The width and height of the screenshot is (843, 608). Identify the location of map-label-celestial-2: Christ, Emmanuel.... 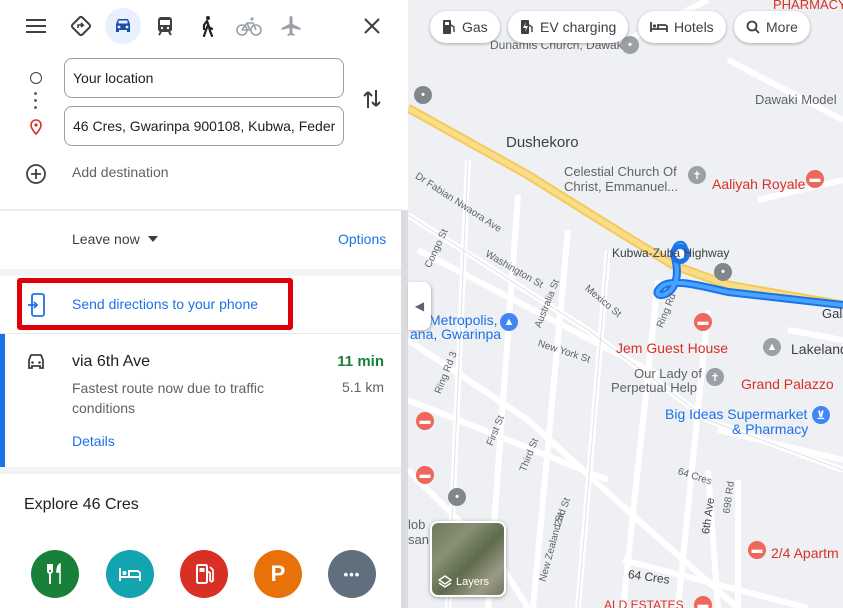
(621, 186).